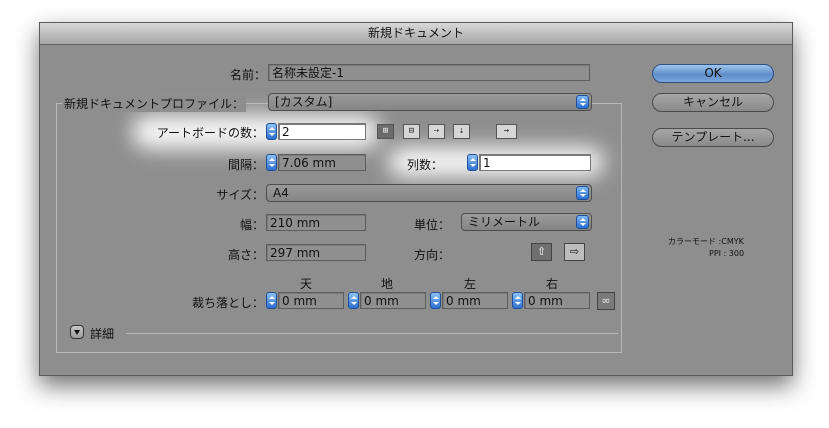 Image resolution: width=829 pixels, height=428 pixels. Describe the element at coordinates (353, 300) in the screenshot. I see `bleed-bottom-stepper` at that location.